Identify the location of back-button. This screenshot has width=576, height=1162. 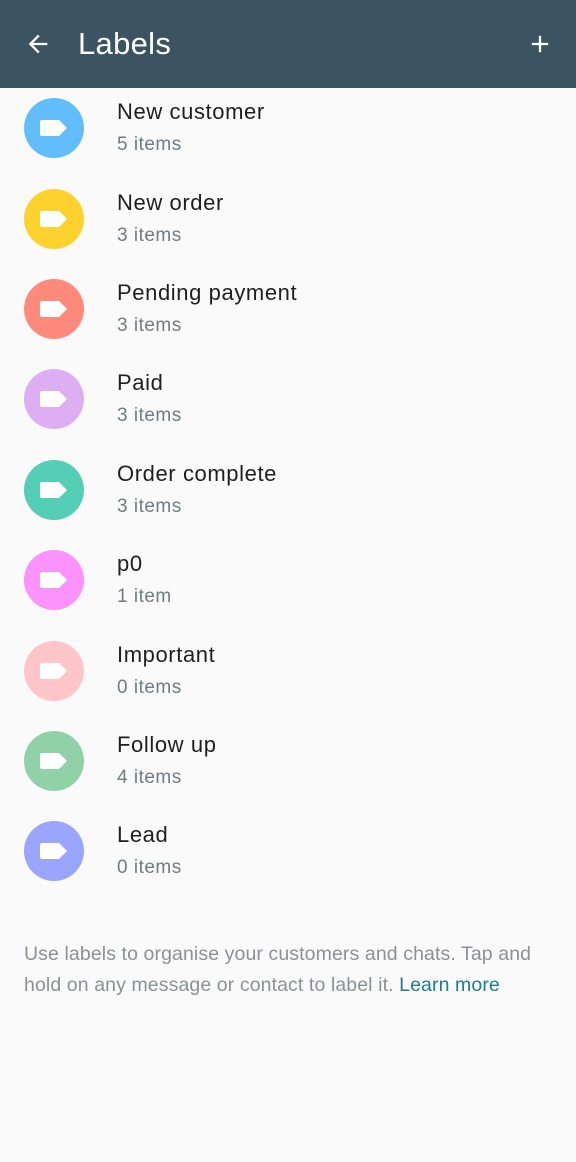
(38, 44).